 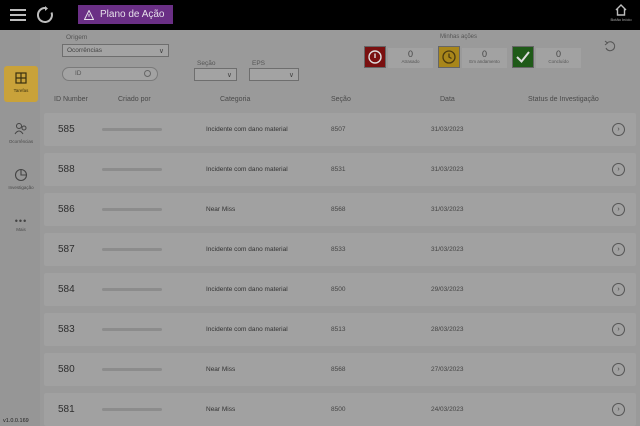 I want to click on done-caption: Concluído, so click(x=558, y=61).